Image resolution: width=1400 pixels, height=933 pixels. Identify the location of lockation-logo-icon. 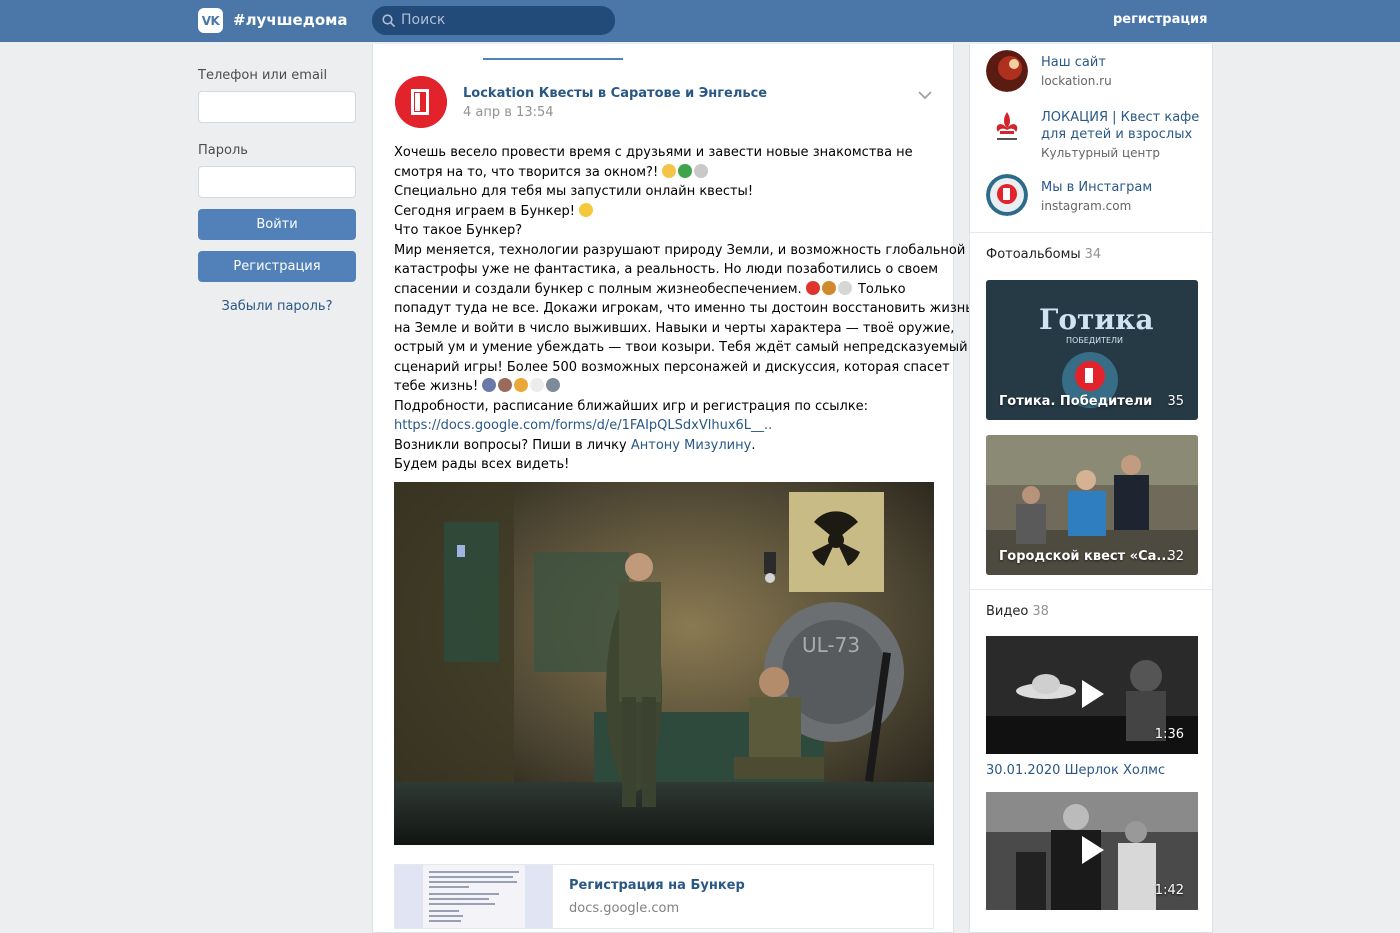
(421, 102).